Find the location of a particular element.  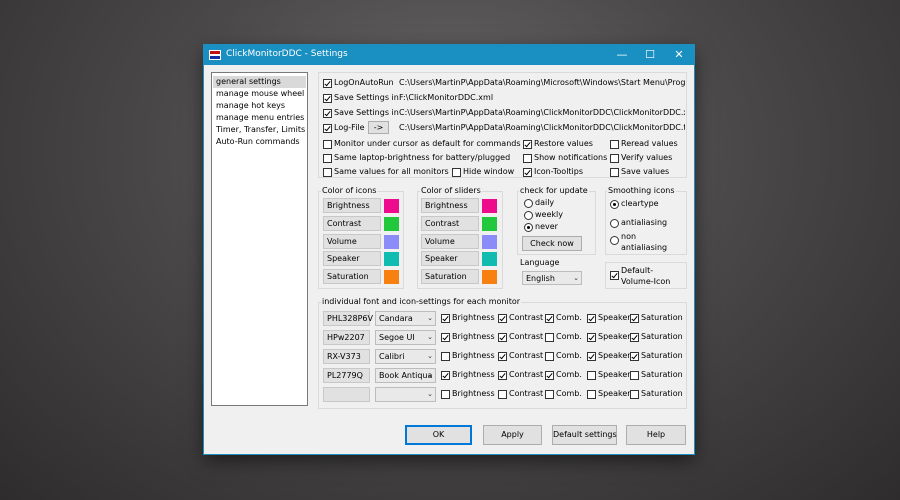

slider-color-contrast-button: Contrast is located at coordinates (450, 223).